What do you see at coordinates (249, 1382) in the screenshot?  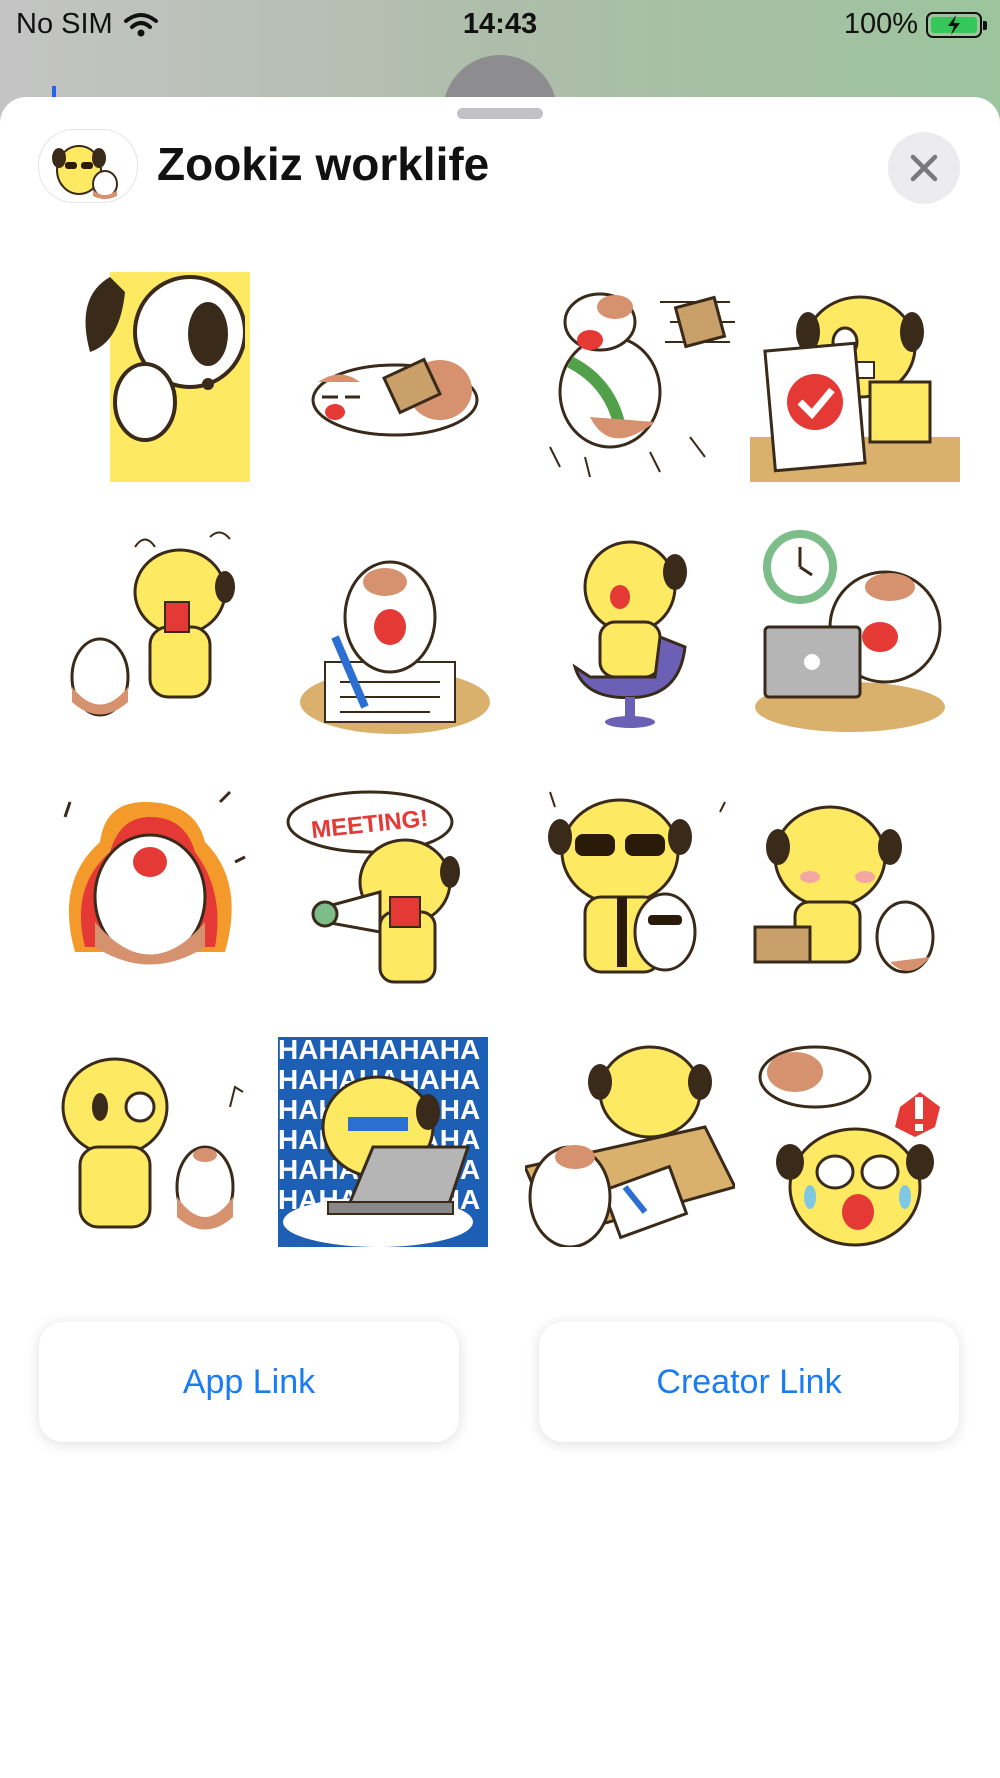 I see `app-link-button: App Link` at bounding box center [249, 1382].